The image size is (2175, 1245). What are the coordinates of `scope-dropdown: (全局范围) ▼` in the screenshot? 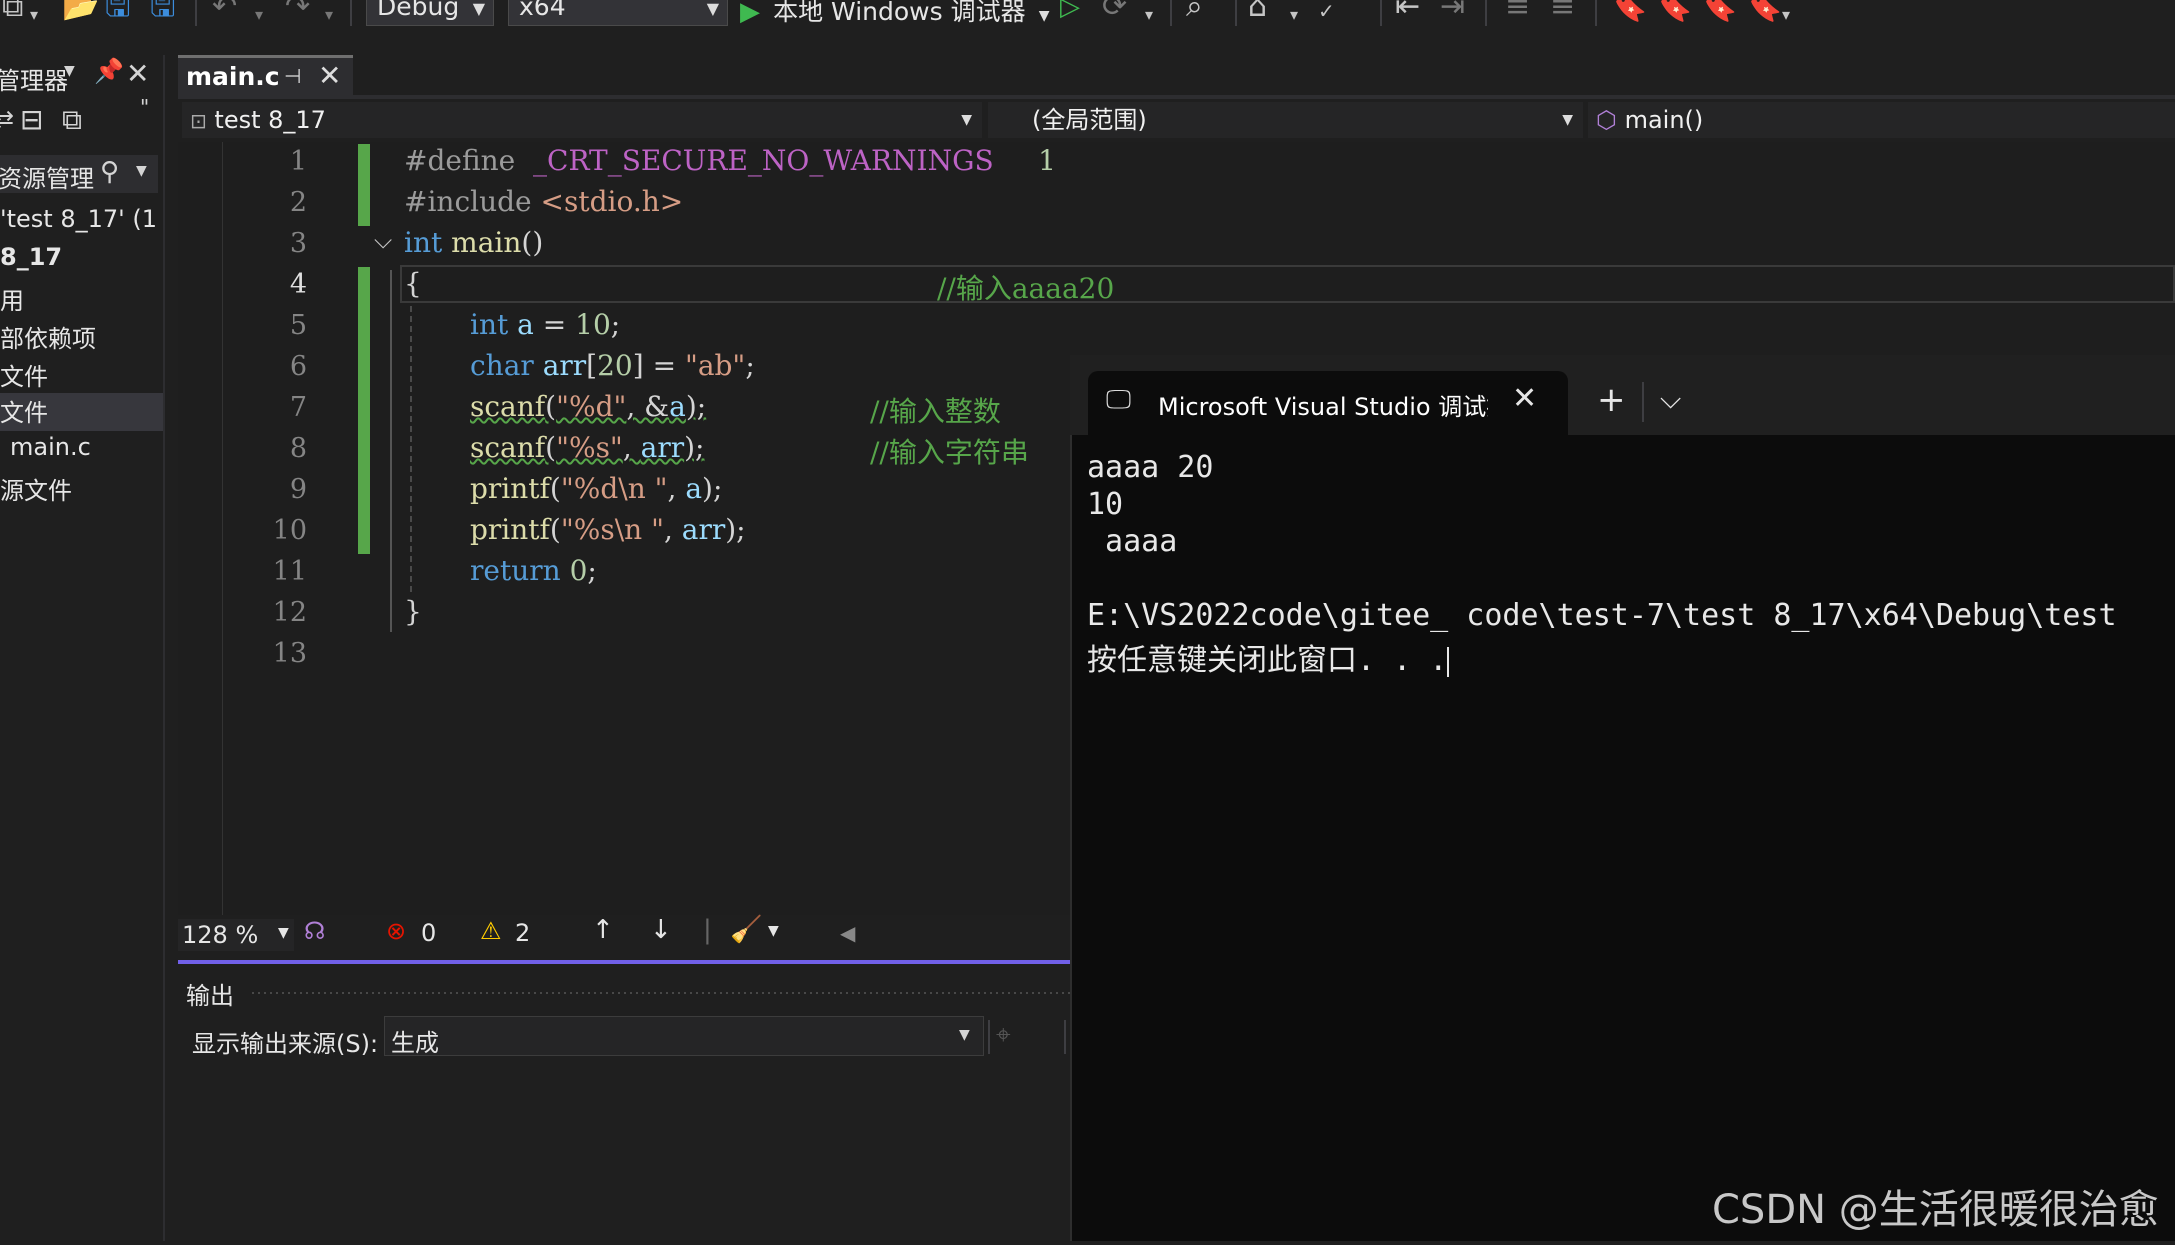 It's located at (1285, 120).